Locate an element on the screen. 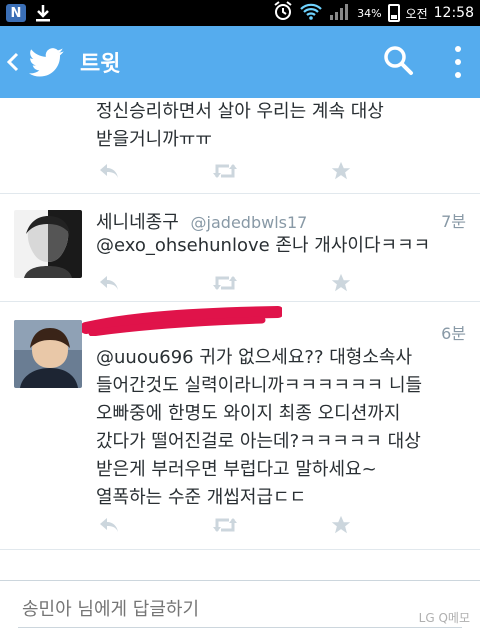  author-handle: @jadedbwls17 is located at coordinates (249, 222).